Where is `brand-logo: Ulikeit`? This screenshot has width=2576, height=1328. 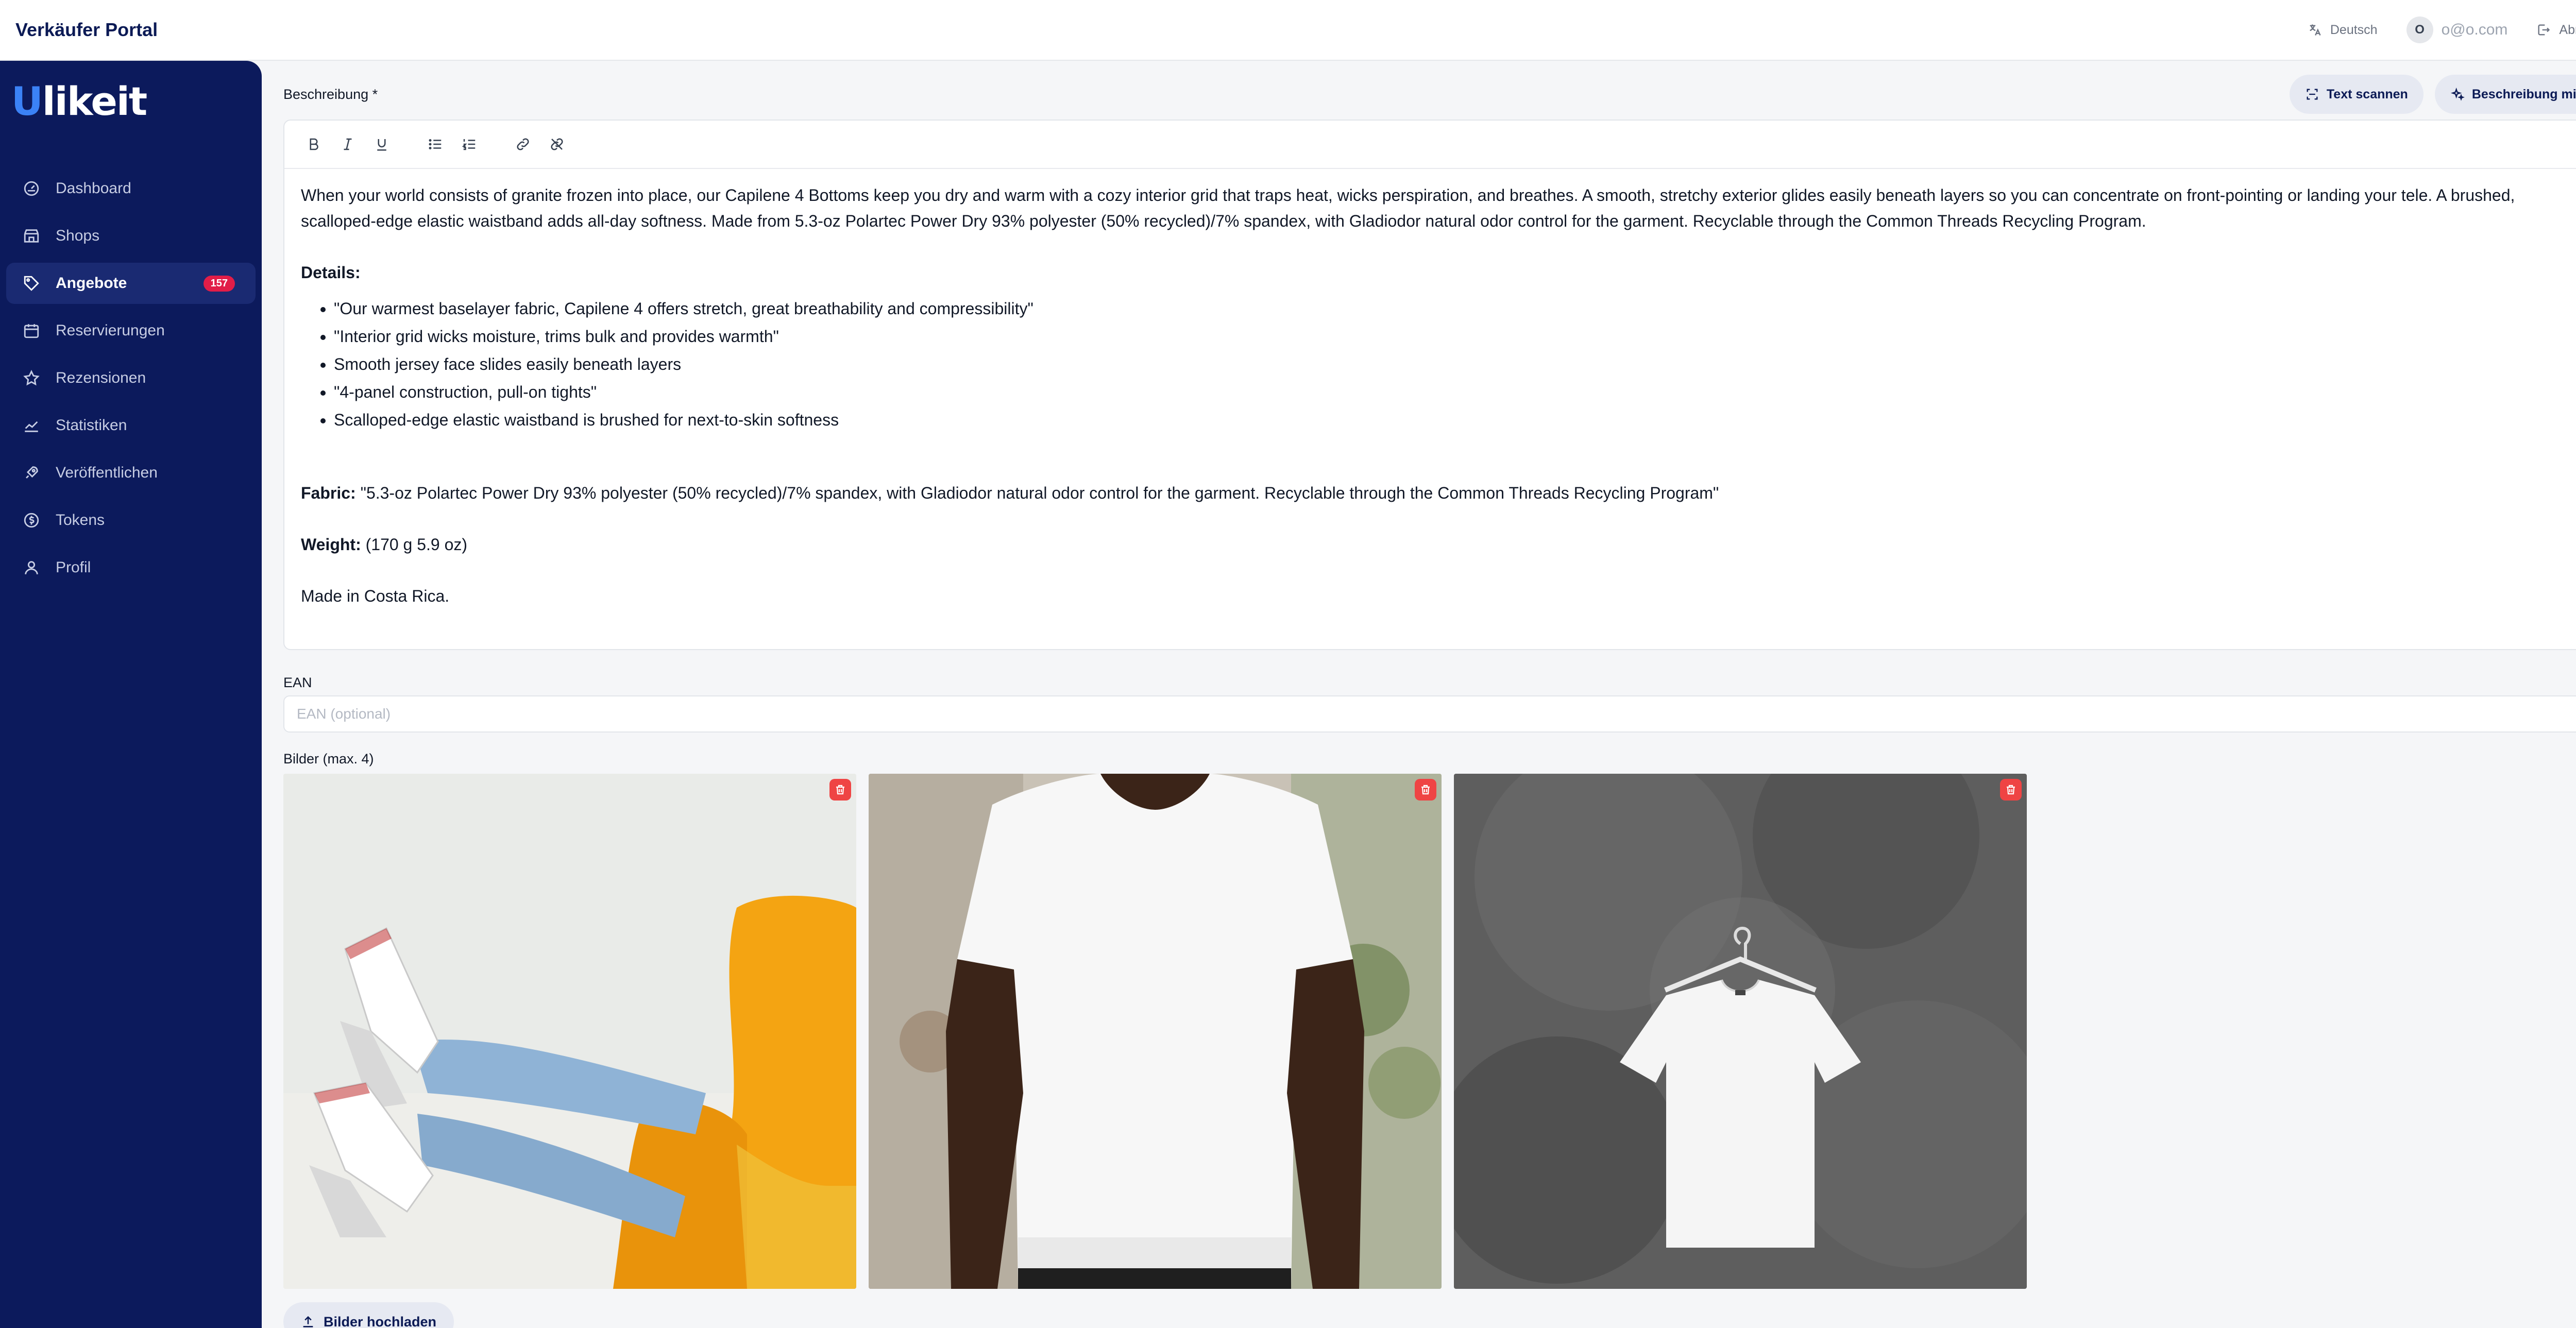 brand-logo: Ulikeit is located at coordinates (79, 101).